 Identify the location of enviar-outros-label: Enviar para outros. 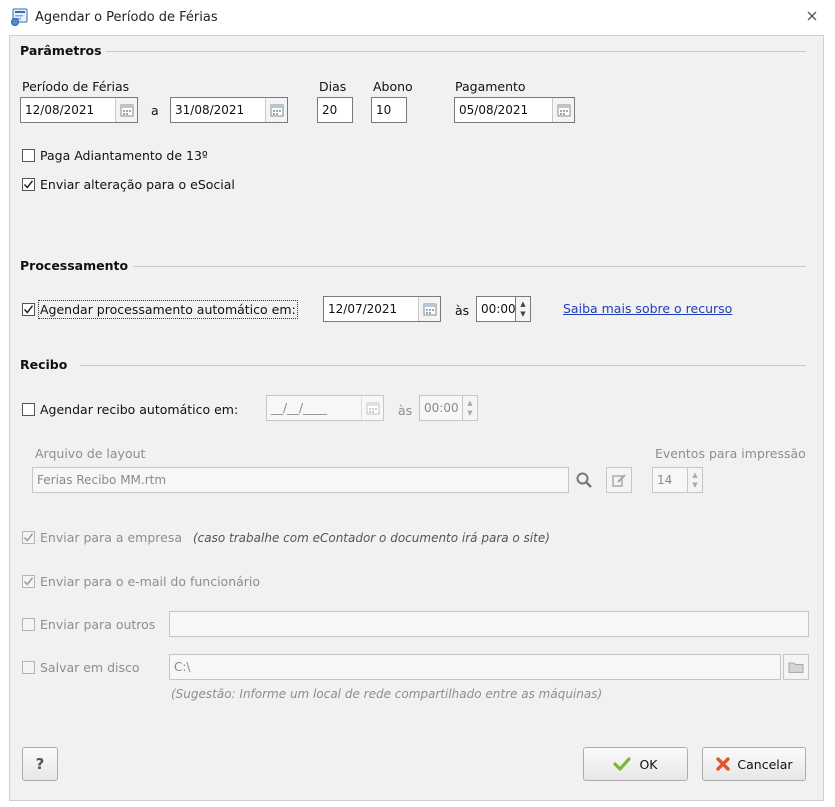
(98, 624).